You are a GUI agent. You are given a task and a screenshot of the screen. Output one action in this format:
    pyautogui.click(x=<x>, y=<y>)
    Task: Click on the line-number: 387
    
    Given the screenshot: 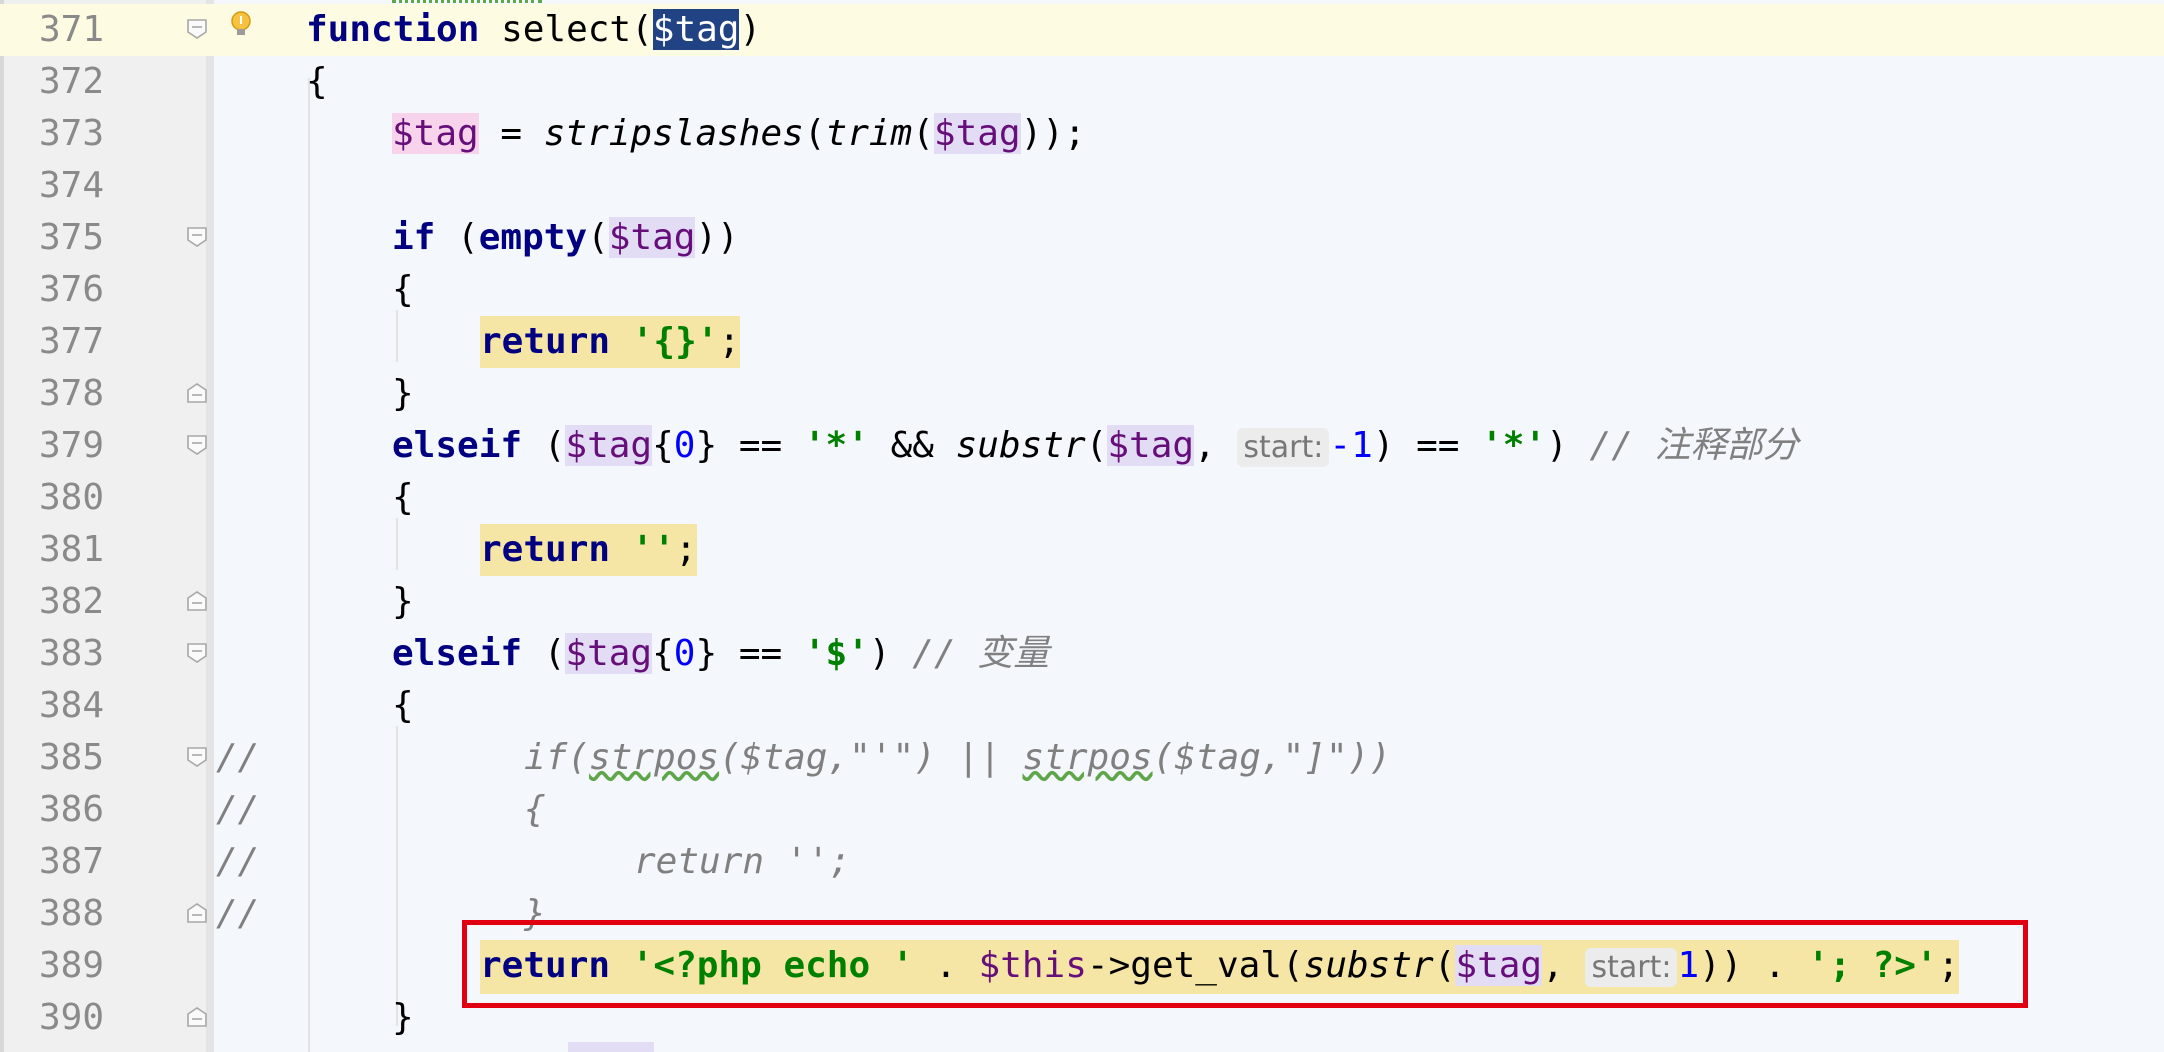 What is the action you would take?
    pyautogui.click(x=71, y=861)
    